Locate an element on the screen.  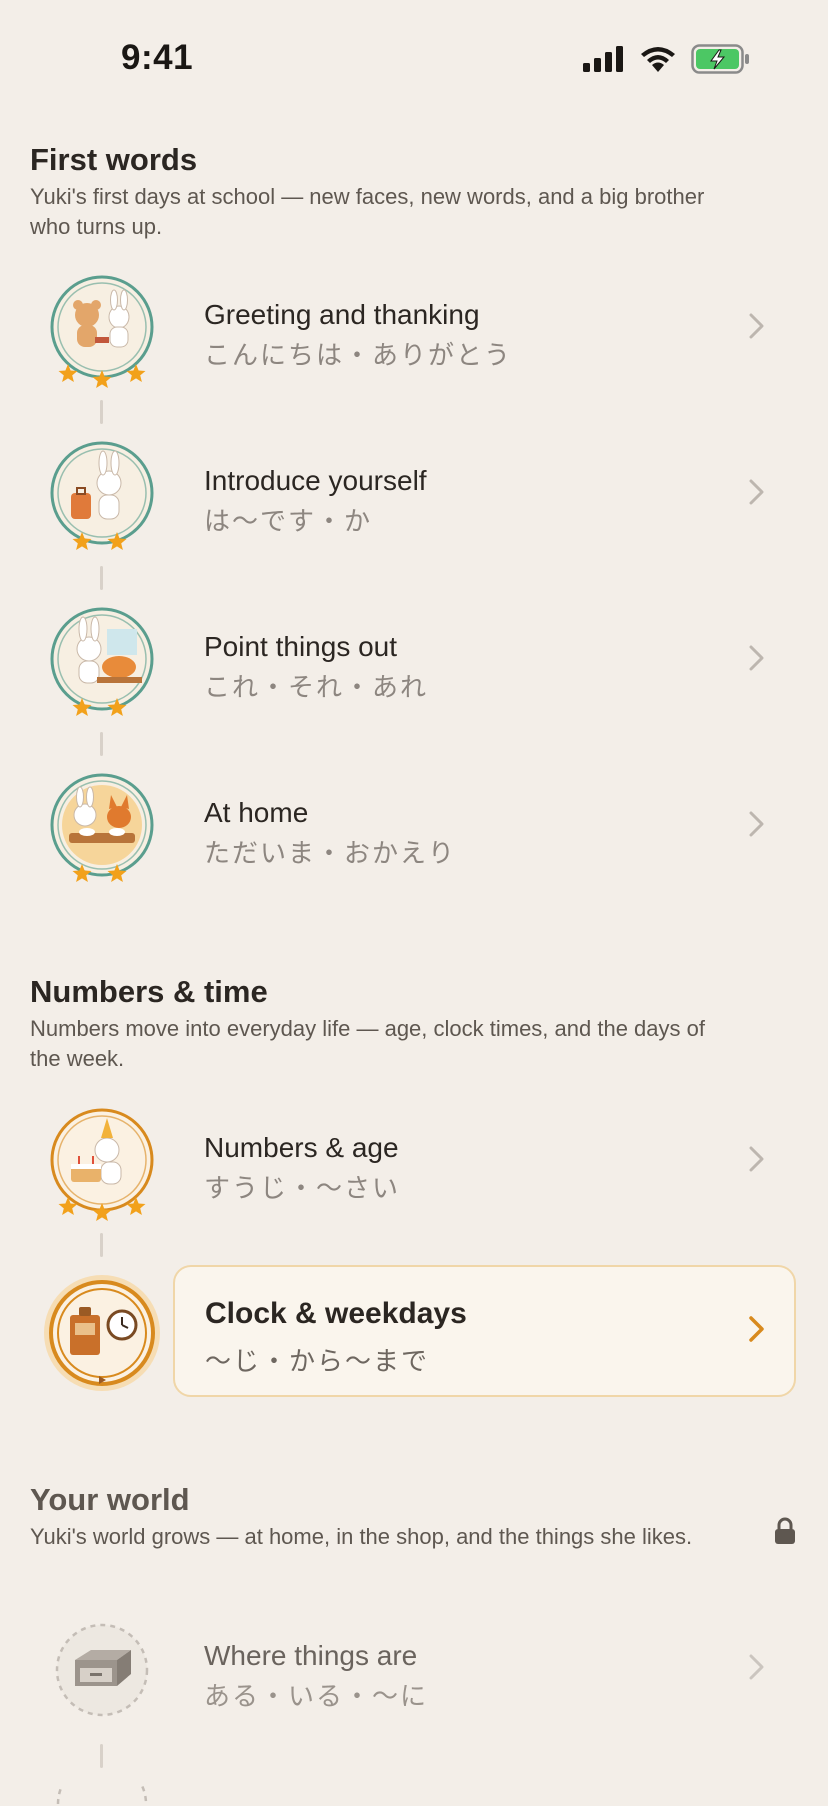
lesson-row-greeting: Greeting and thanking こんにちは・ありがとう is located at coordinates (414, 330).